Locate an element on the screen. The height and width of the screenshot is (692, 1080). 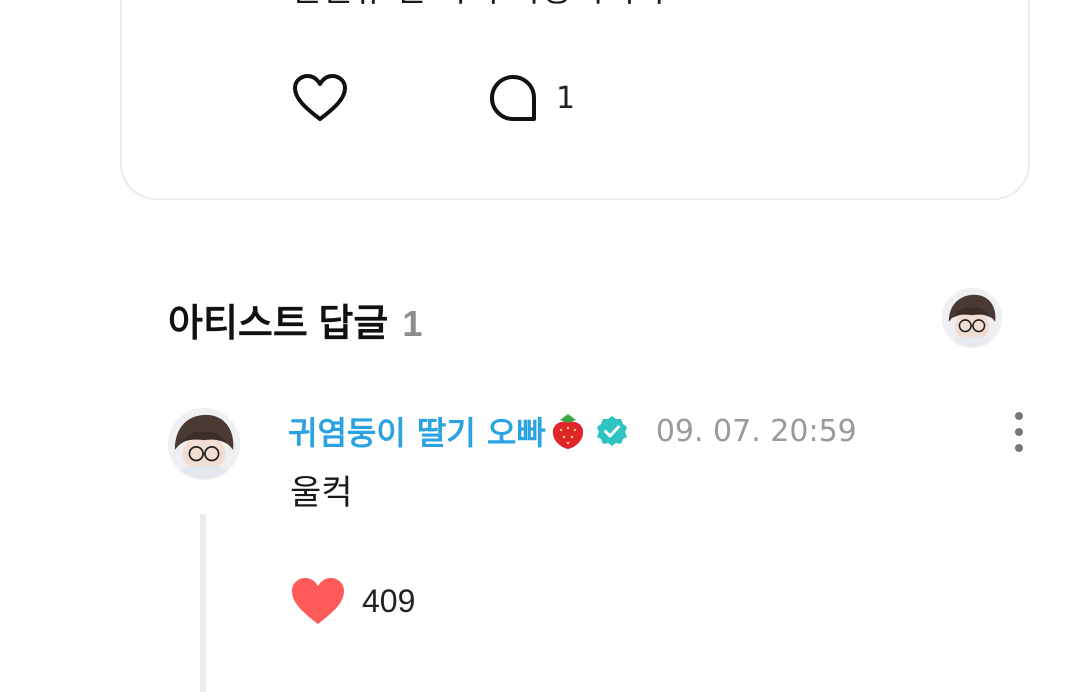
comment-header: 귀염둥이 딸기 오빠 09. 07. 20:59 is located at coordinates (572, 431).